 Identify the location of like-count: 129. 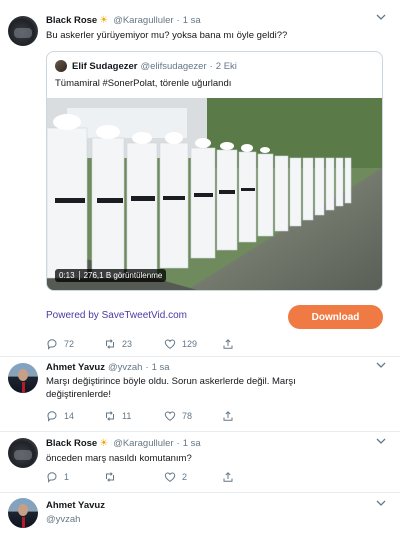
(190, 344).